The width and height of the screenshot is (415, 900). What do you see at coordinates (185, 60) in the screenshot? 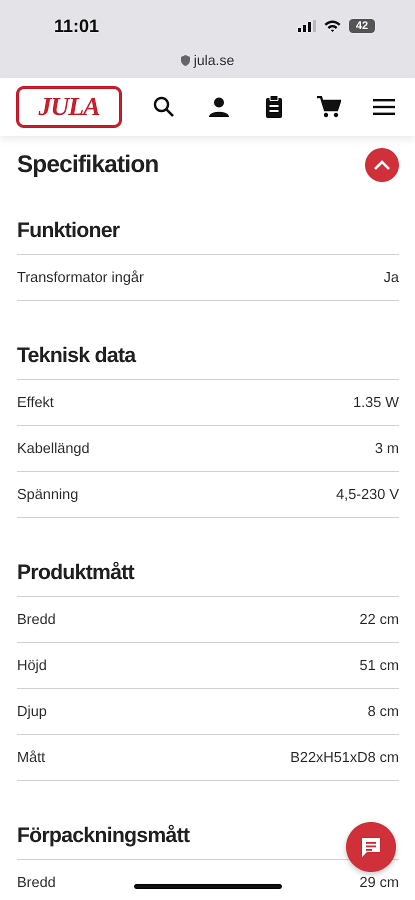
I see `shield-icon` at bounding box center [185, 60].